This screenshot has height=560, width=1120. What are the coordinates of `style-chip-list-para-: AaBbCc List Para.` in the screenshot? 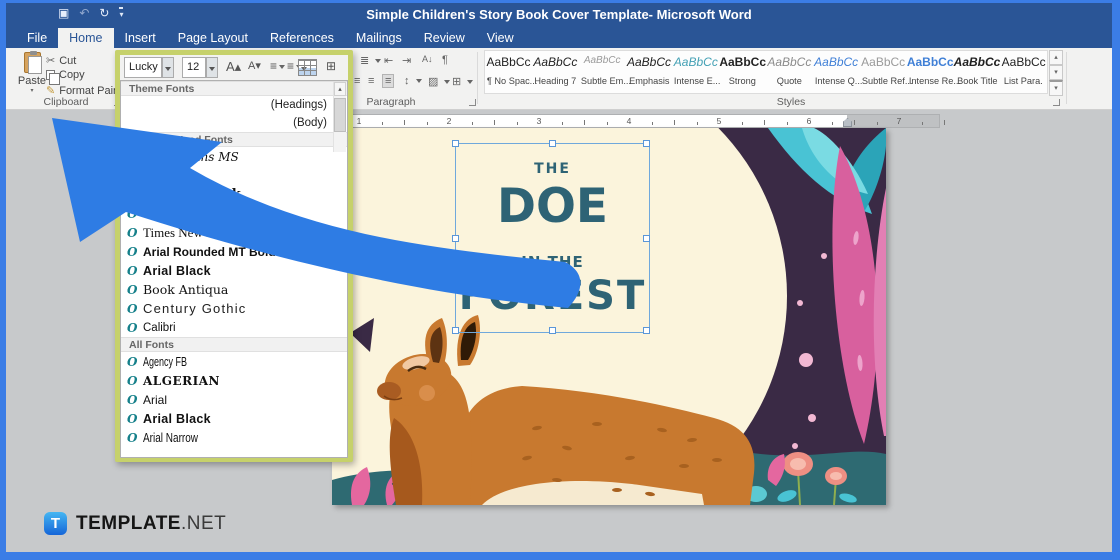 It's located at (1023, 72).